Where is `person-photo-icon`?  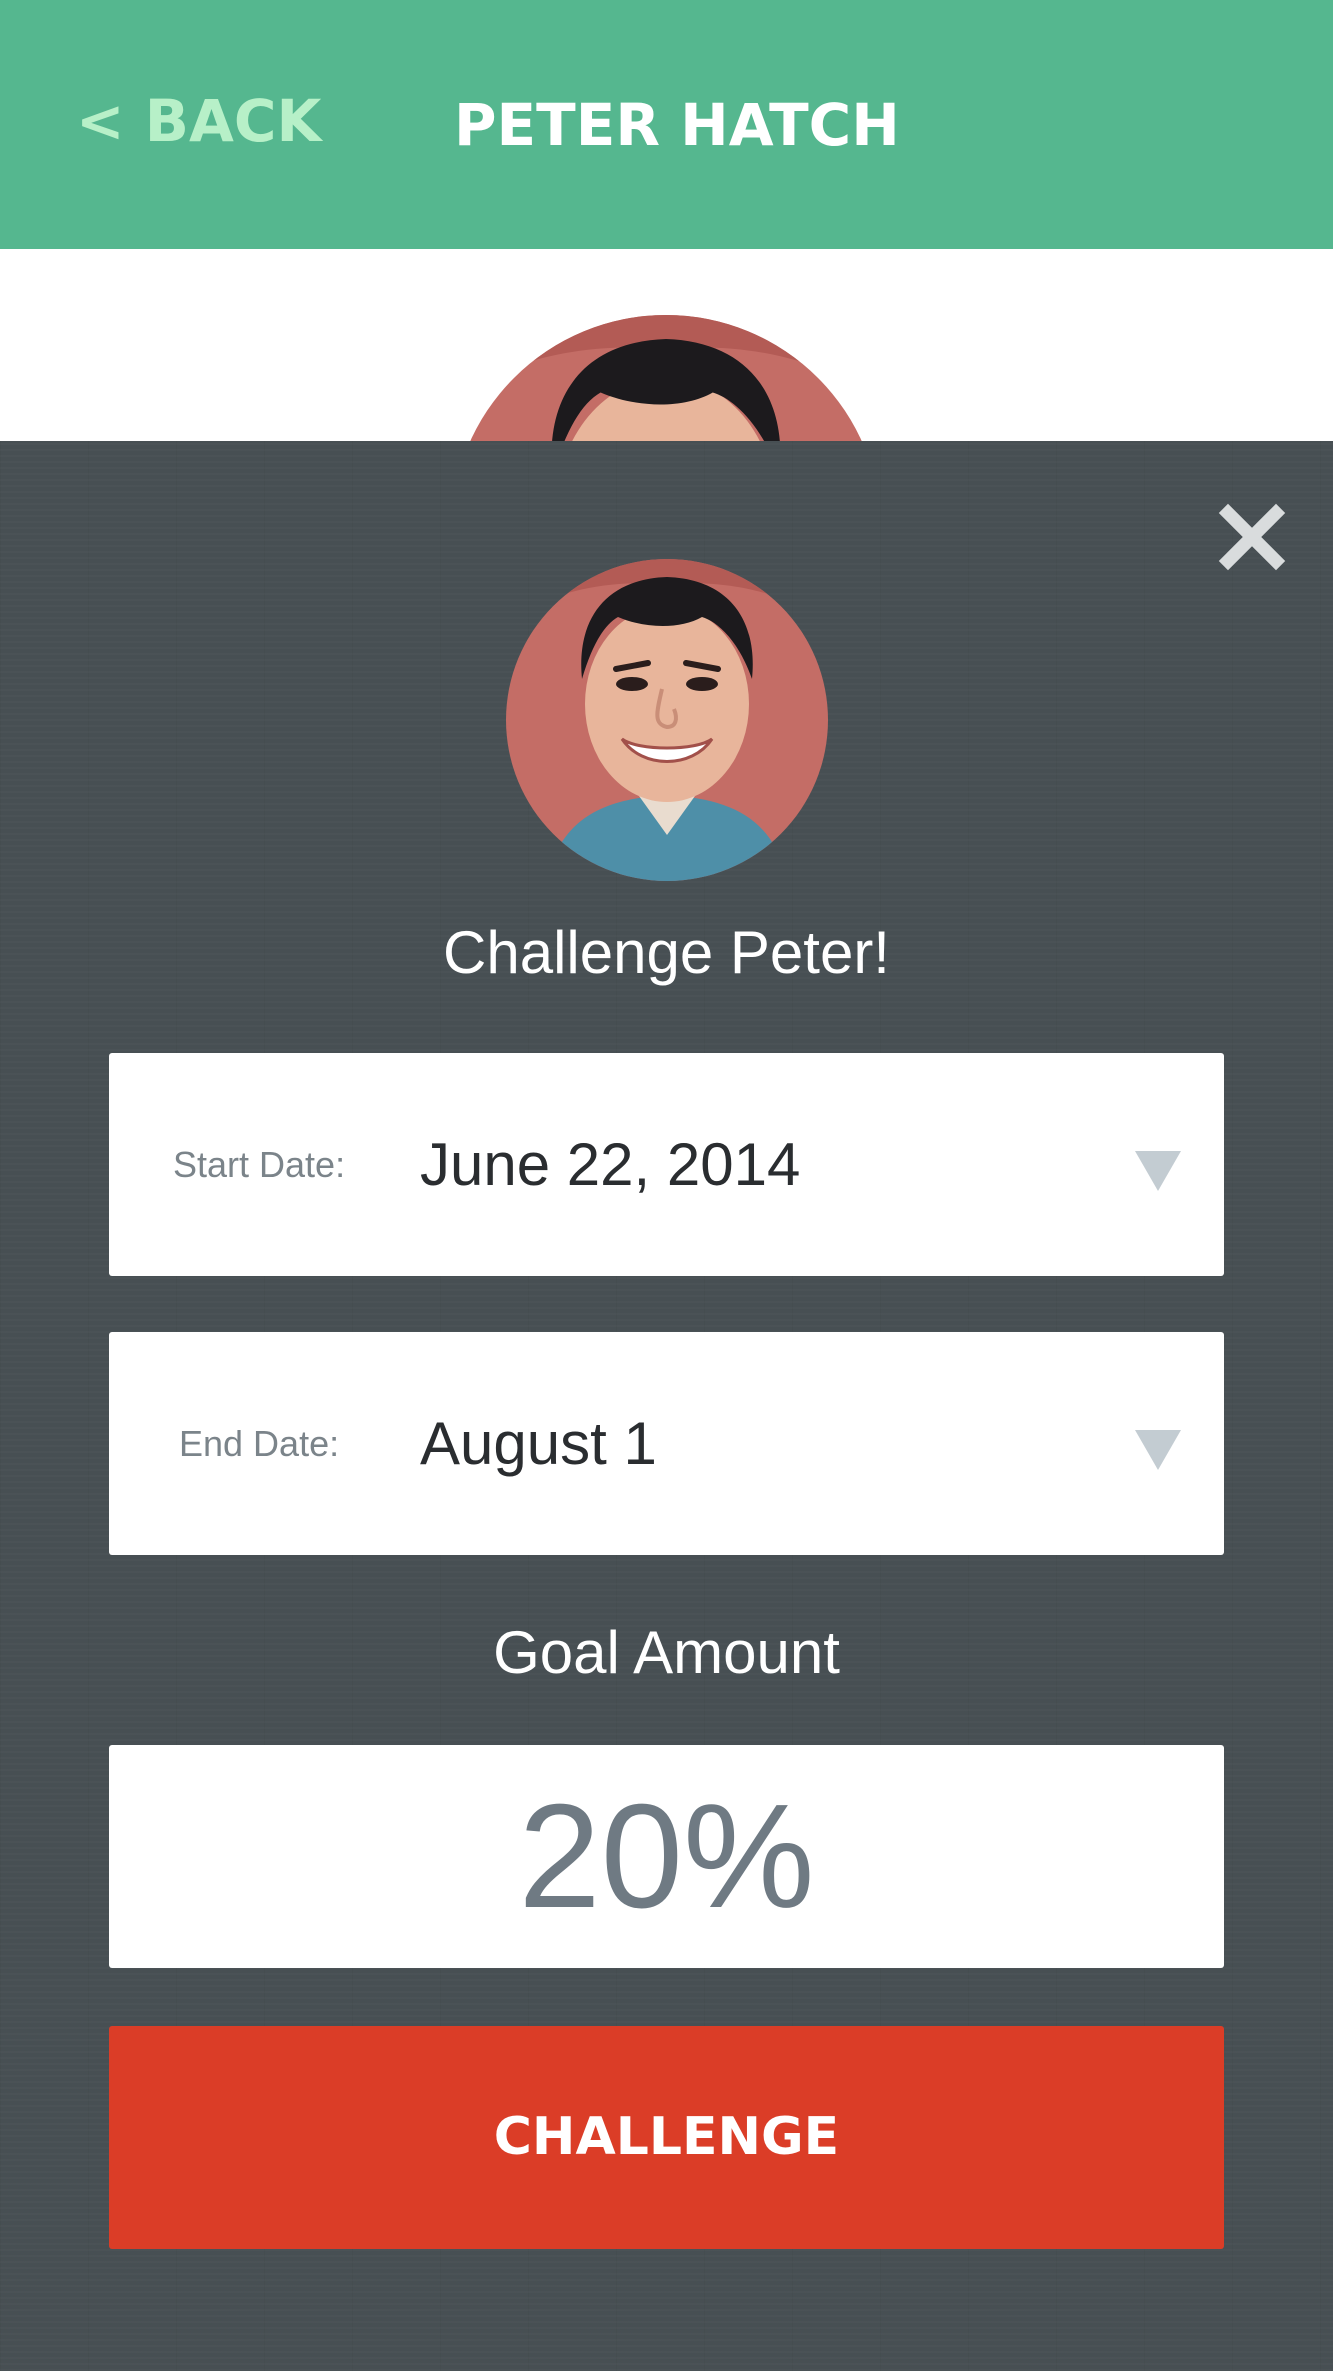
person-photo-icon is located at coordinates (667, 720).